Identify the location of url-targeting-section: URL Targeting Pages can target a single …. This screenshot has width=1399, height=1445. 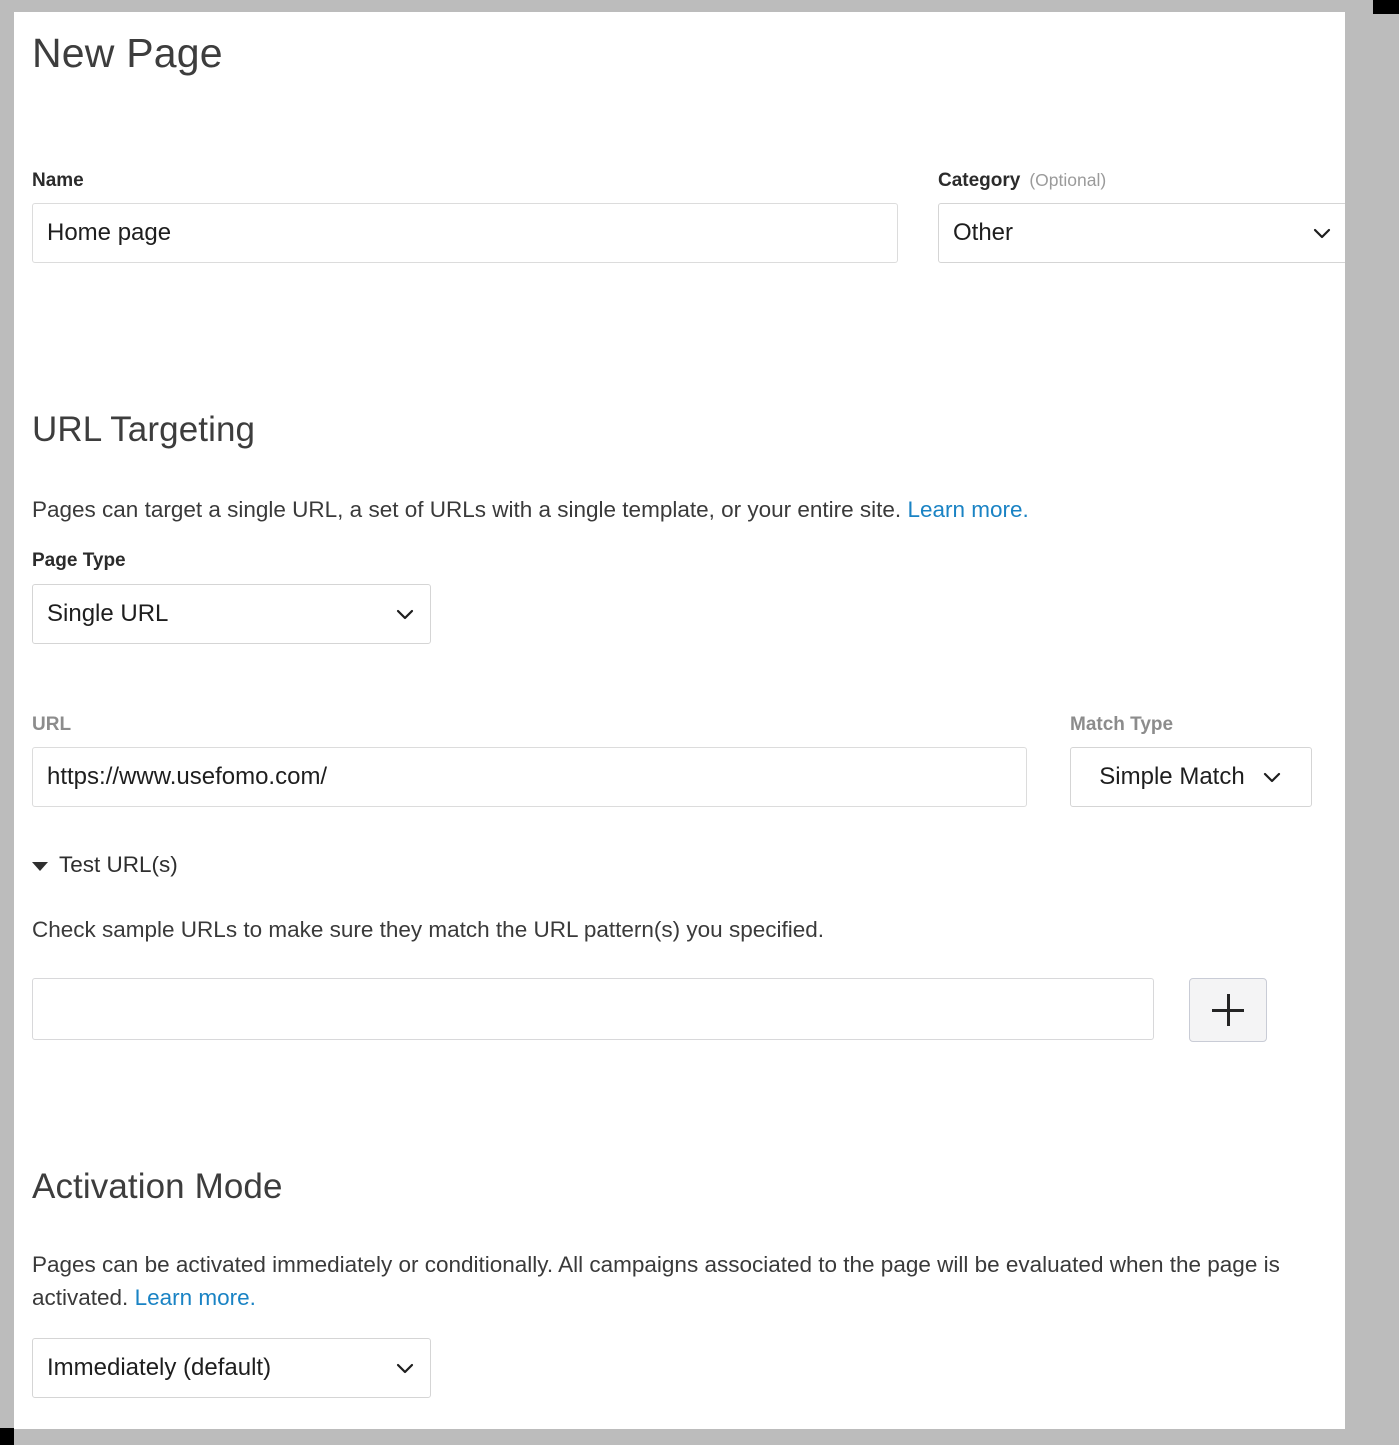
(682, 468).